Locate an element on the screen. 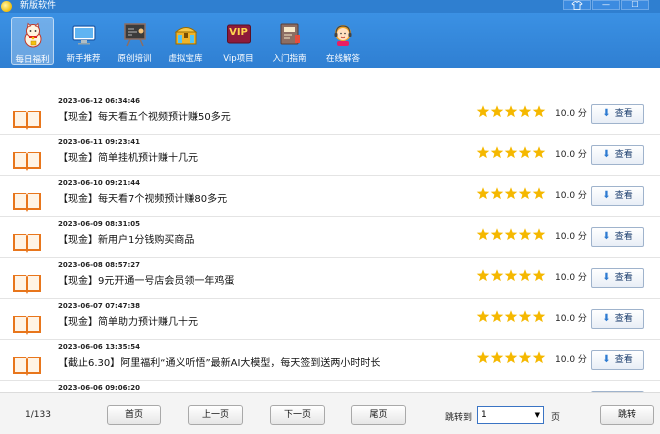 The width and height of the screenshot is (660, 434). item-title: 【现金】简单助力预计赚几十元 is located at coordinates (128, 320).